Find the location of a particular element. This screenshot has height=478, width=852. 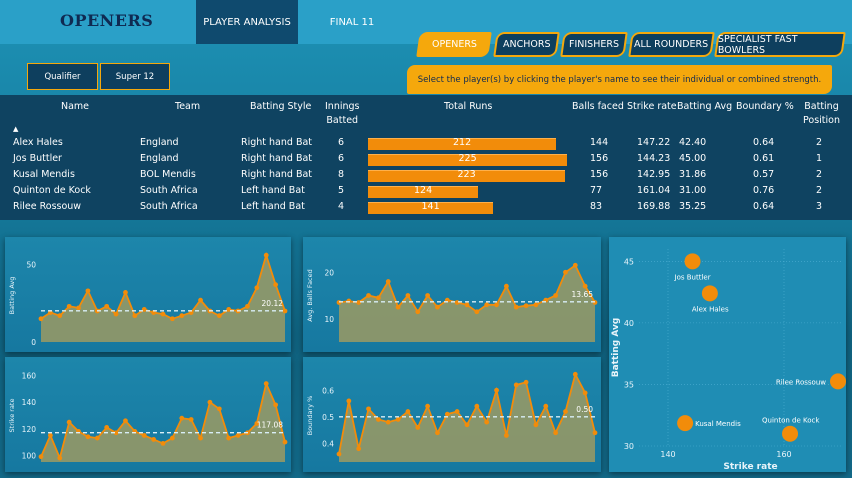

player-name-cell: Alex Hales is located at coordinates (38, 142).